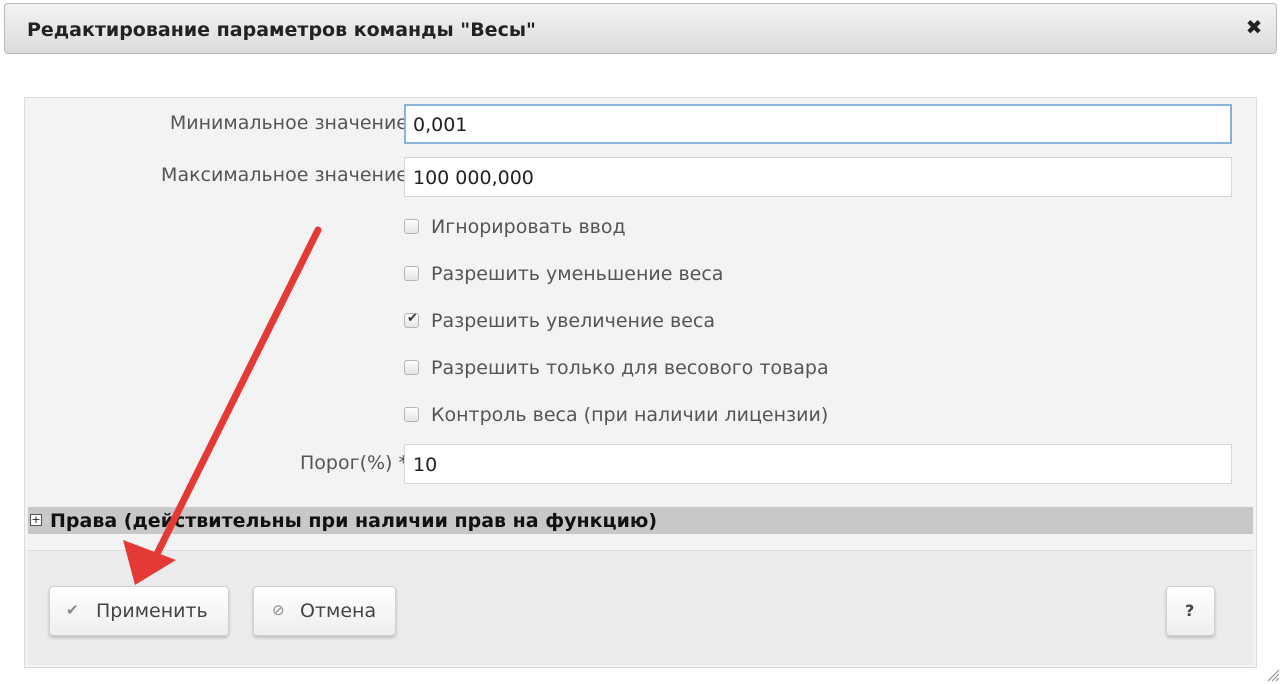 The image size is (1282, 684). What do you see at coordinates (152, 611) in the screenshot?
I see `apply-button-label: Применить` at bounding box center [152, 611].